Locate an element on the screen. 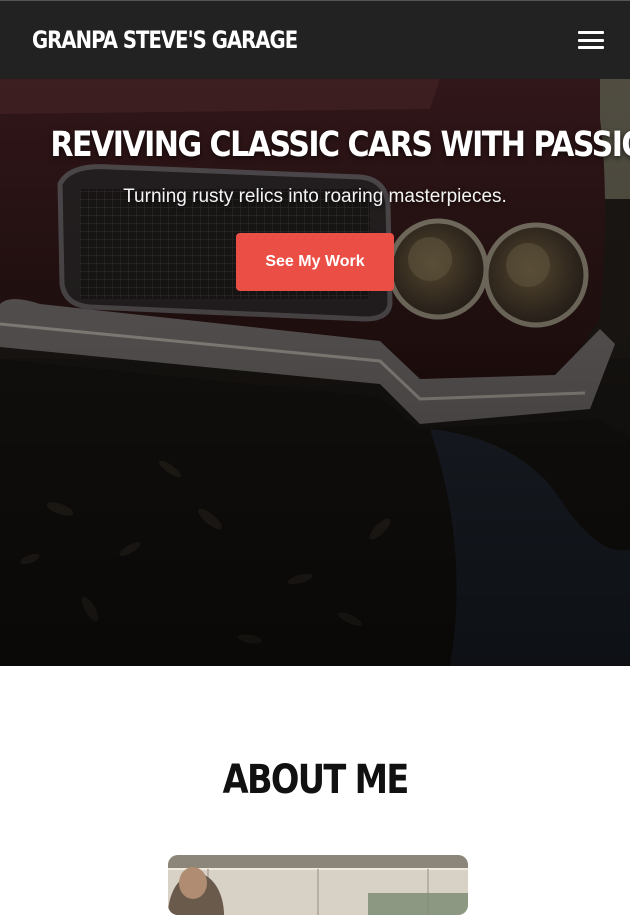 The image size is (630, 915). hero-title: REVIVING CLASSIC CARS WITH PASSION is located at coordinates (340, 145).